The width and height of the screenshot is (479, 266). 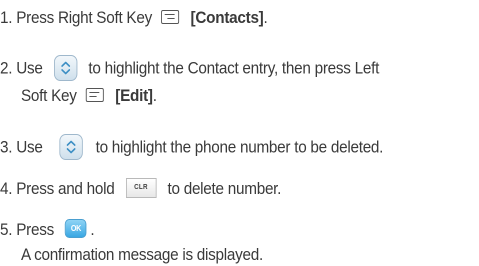 I want to click on right-soft-key-icon, so click(x=170, y=16).